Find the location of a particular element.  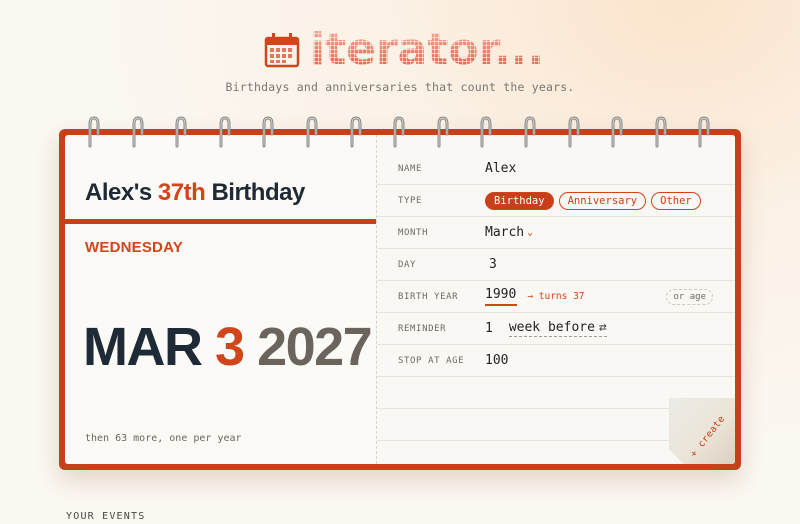

weekday: WEDNESDAY is located at coordinates (134, 247).